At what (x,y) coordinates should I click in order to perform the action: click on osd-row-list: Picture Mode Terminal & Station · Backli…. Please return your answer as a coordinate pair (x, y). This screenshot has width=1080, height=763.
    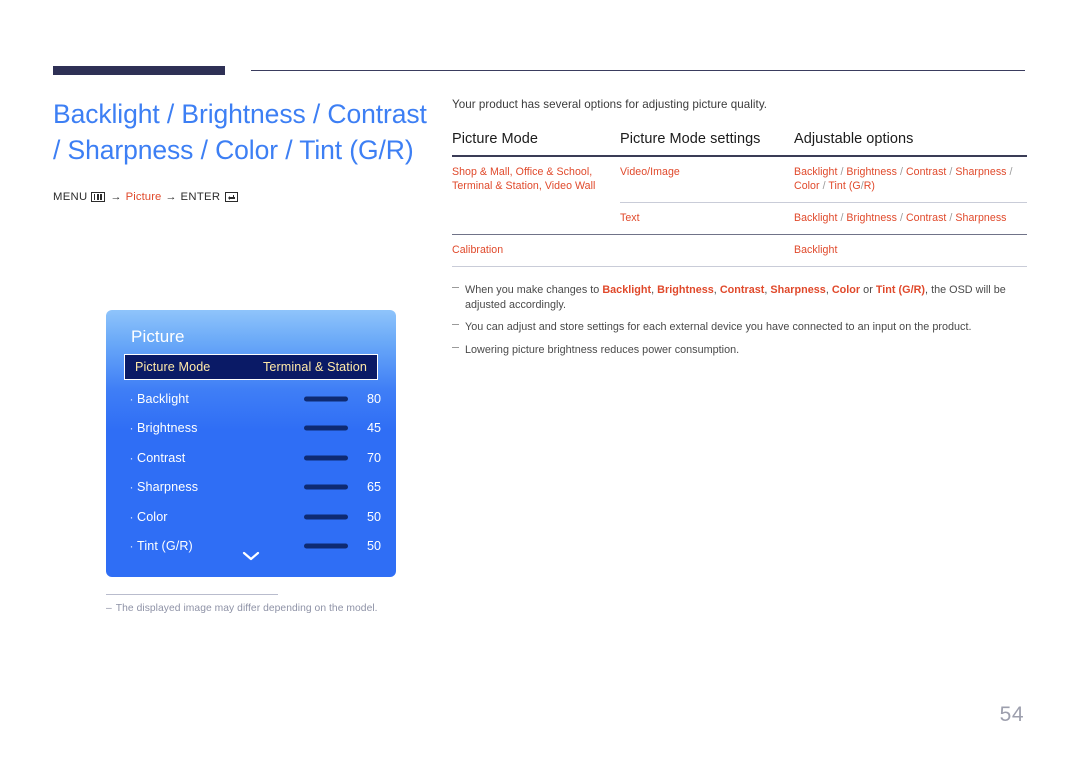
    Looking at the image, I should click on (253, 457).